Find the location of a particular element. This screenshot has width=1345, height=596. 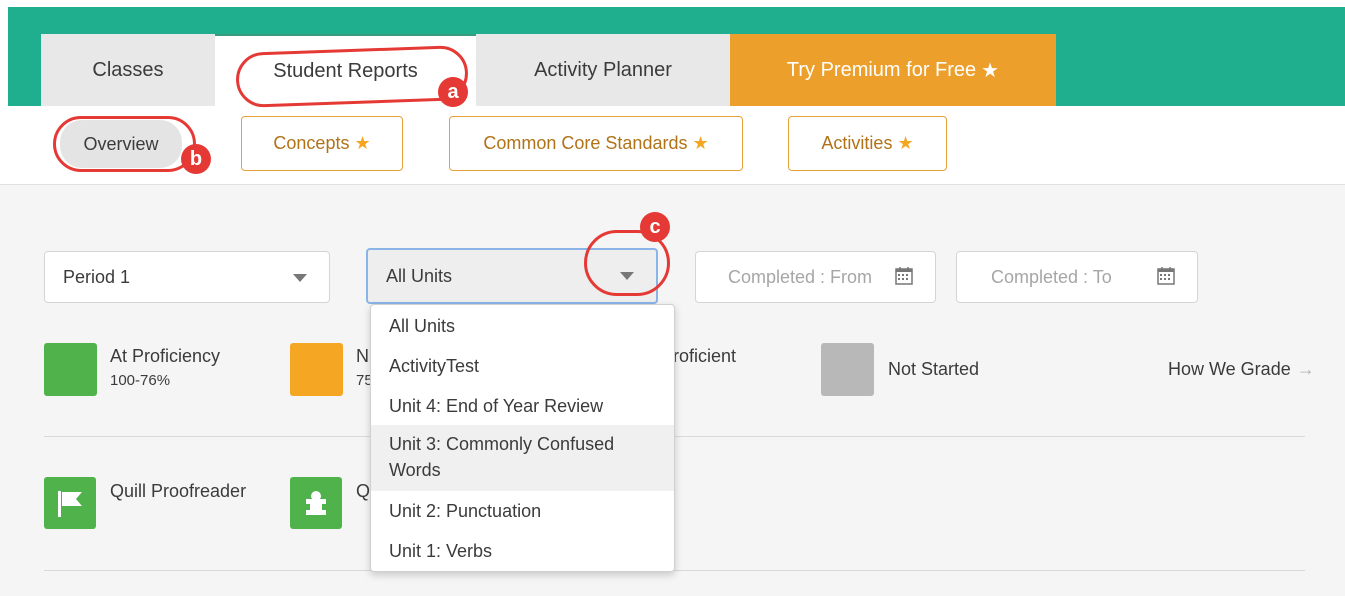

proofreader-label: Quill Proofreader is located at coordinates (178, 491).